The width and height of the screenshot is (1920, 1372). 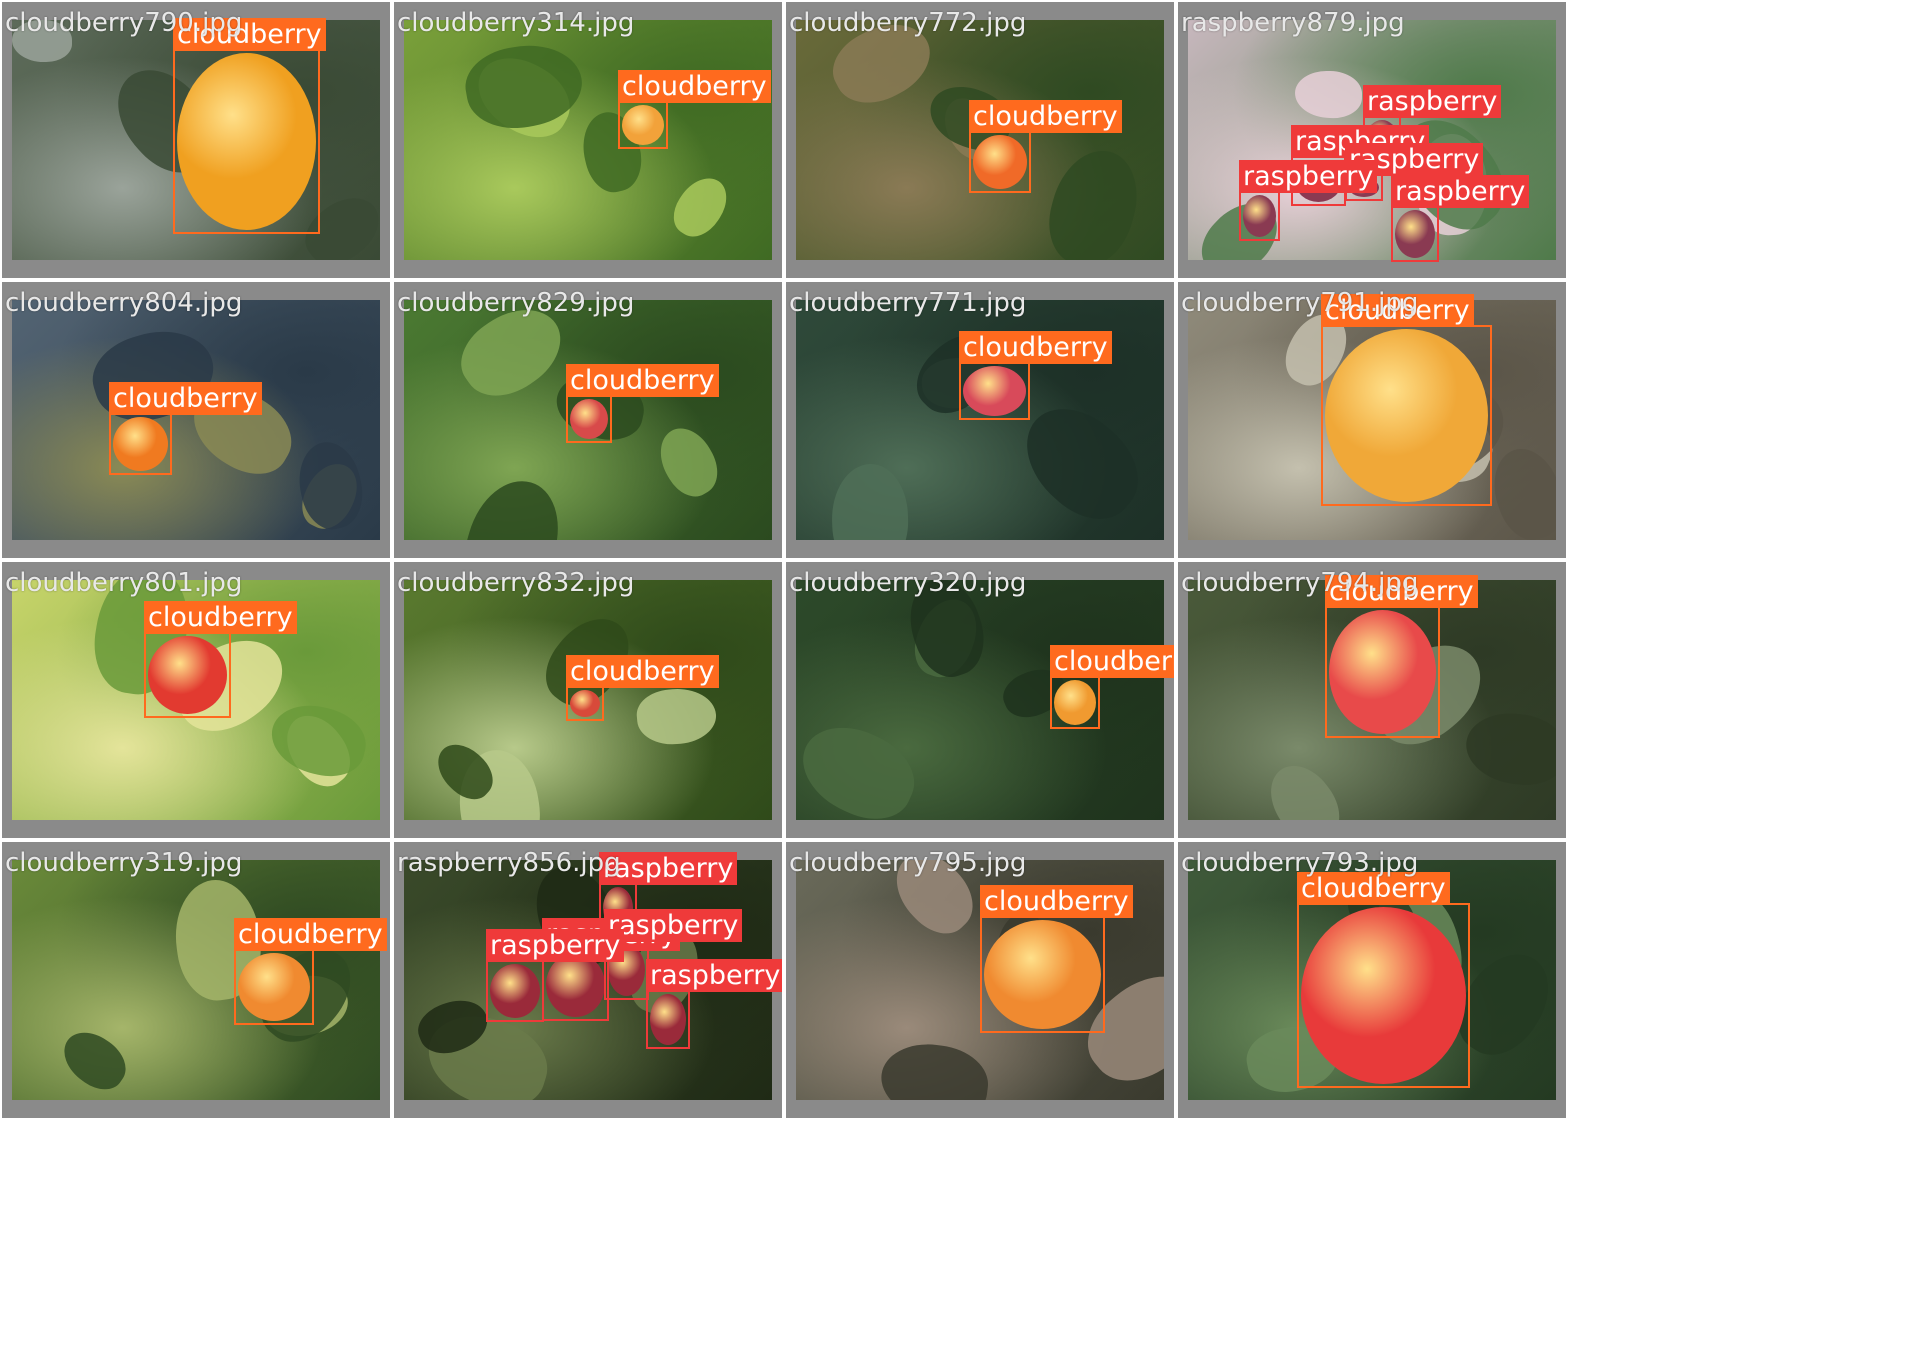 I want to click on result-tile: cloudberry772.jpg cloudberry, so click(x=980, y=140).